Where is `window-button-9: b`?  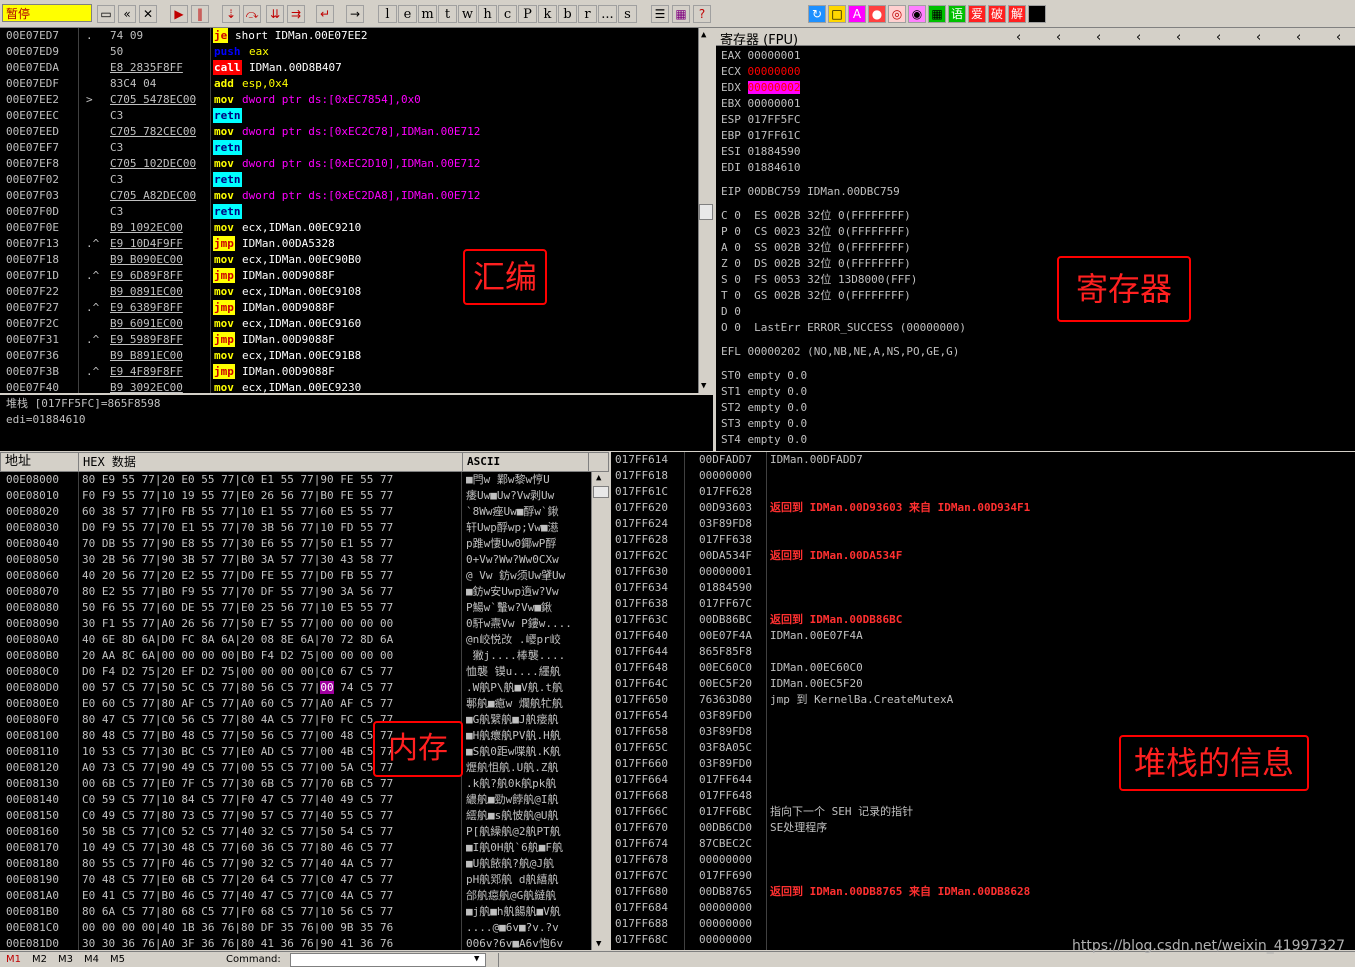
window-button-9: b is located at coordinates (567, 14).